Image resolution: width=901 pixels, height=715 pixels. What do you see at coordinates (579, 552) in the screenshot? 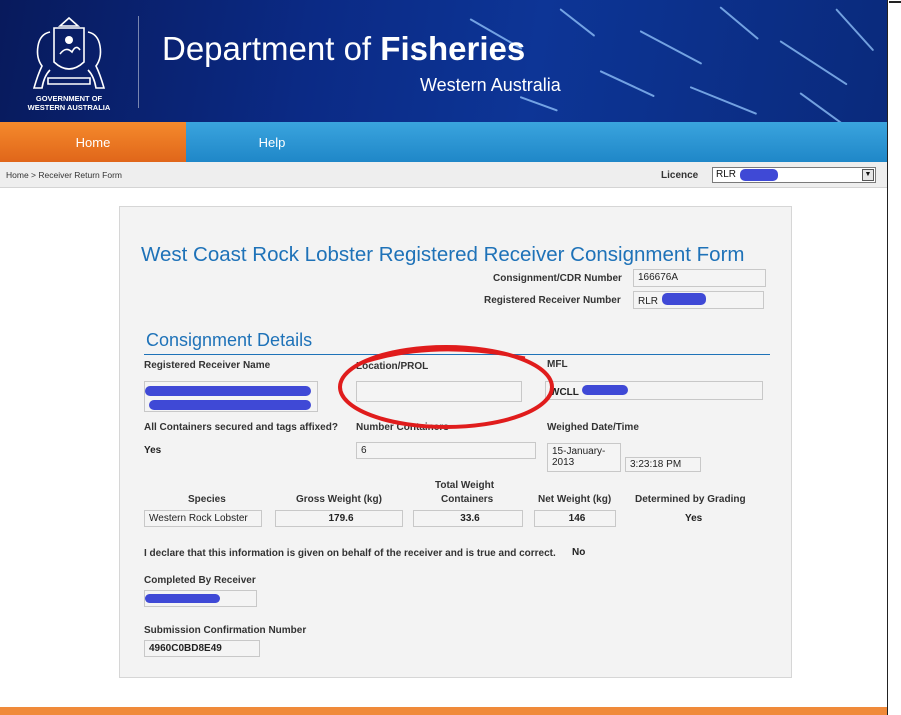
I see `declaration-value: No` at bounding box center [579, 552].